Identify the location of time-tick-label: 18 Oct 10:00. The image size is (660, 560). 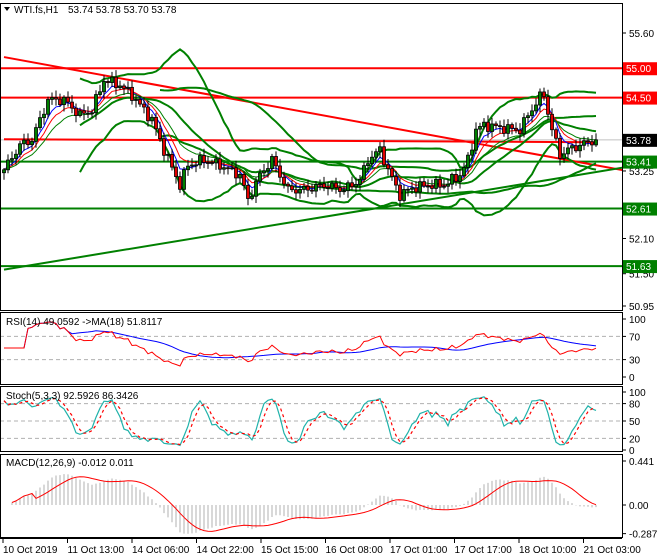
(548, 550).